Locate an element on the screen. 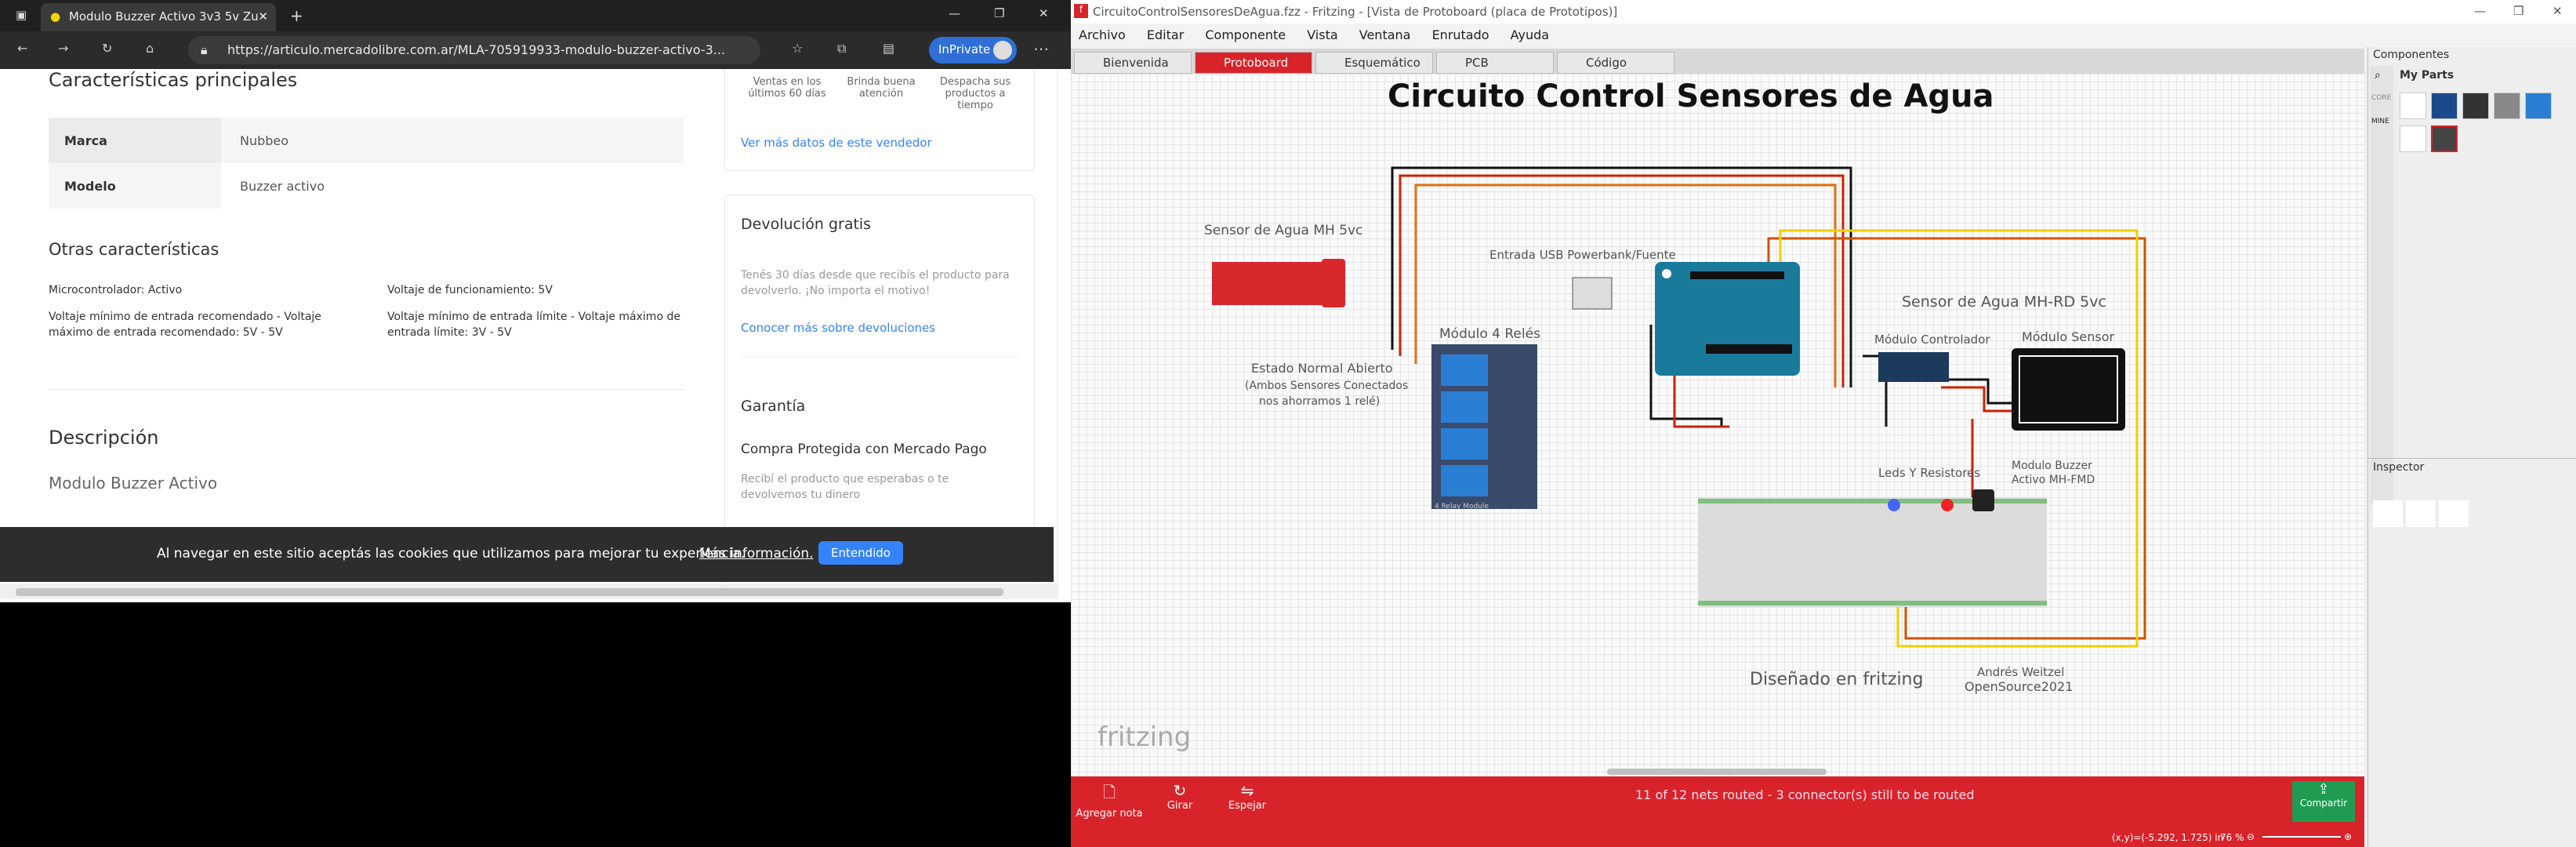 The width and height of the screenshot is (2576, 847). add-note-button: 🗋︎ Agregar nota is located at coordinates (1110, 800).